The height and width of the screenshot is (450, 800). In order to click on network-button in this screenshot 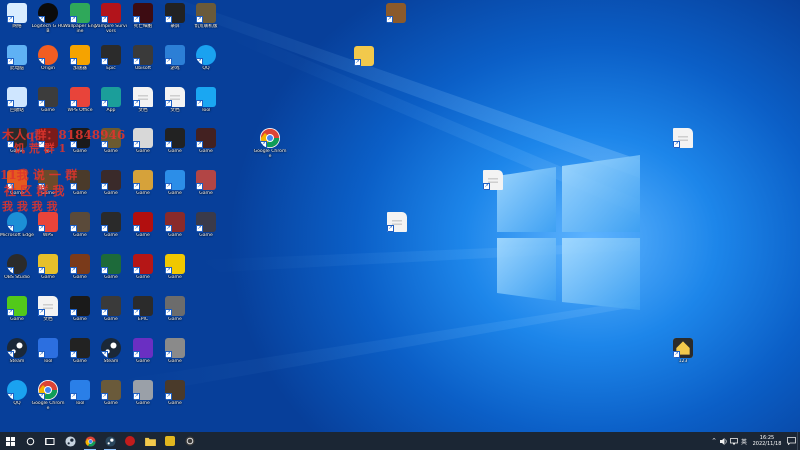, I will do `click(734, 441)`.